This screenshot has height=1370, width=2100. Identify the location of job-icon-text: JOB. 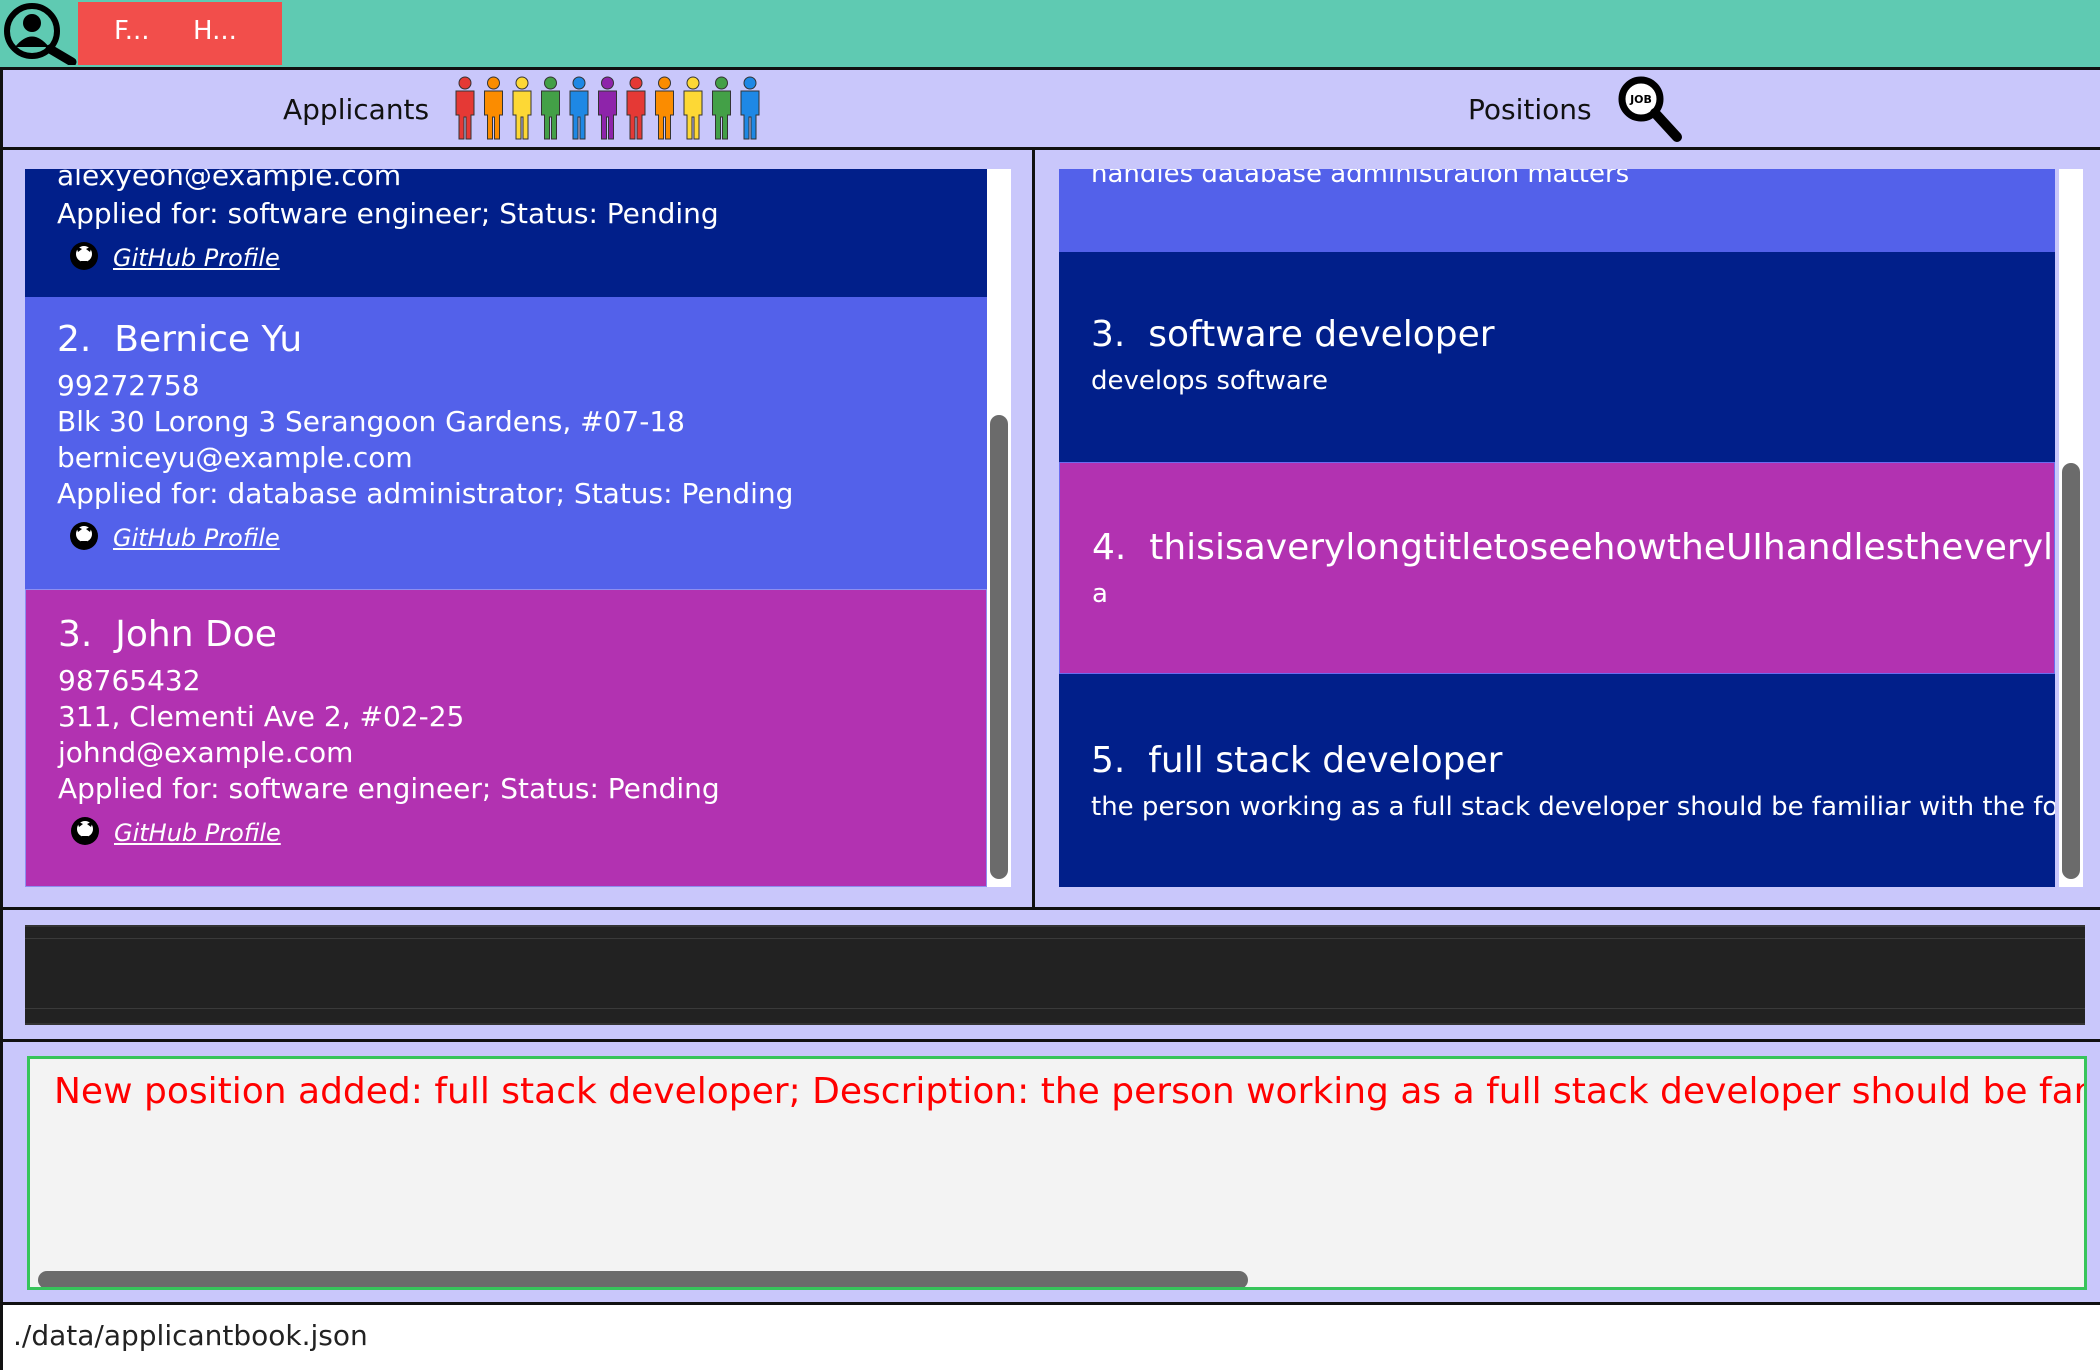
(1640, 99).